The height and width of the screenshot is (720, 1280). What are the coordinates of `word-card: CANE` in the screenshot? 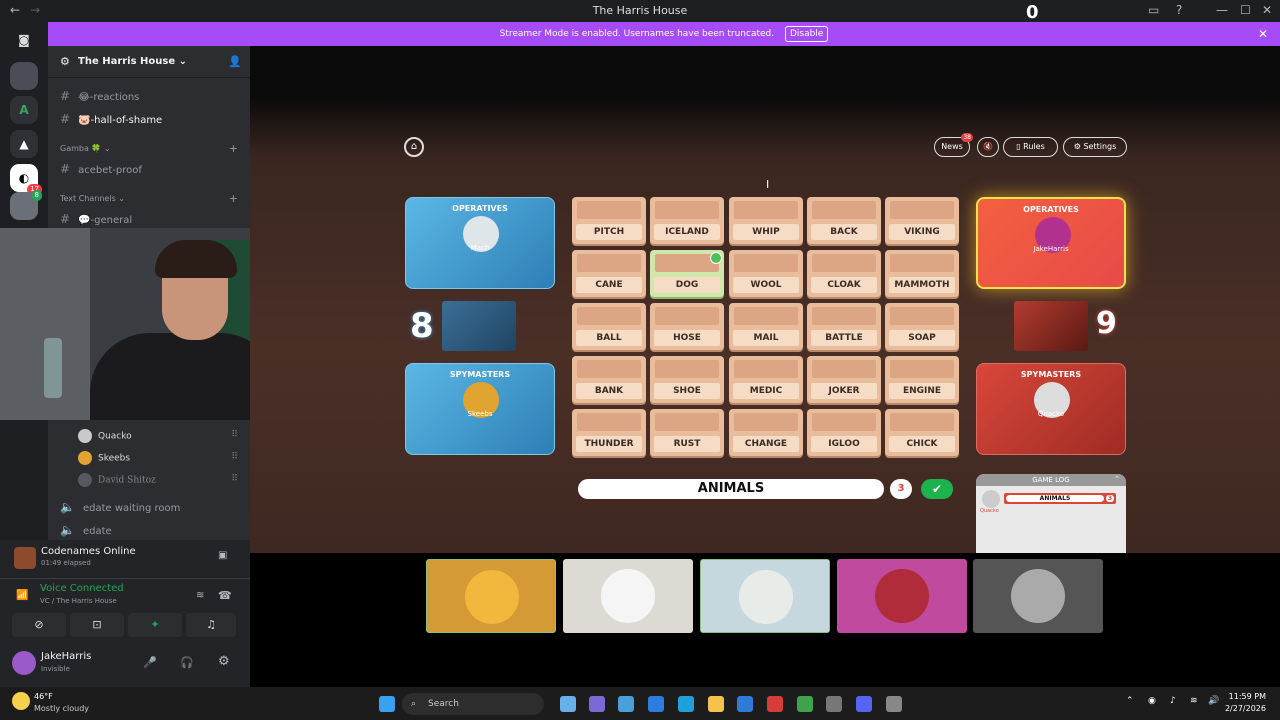 It's located at (609, 273).